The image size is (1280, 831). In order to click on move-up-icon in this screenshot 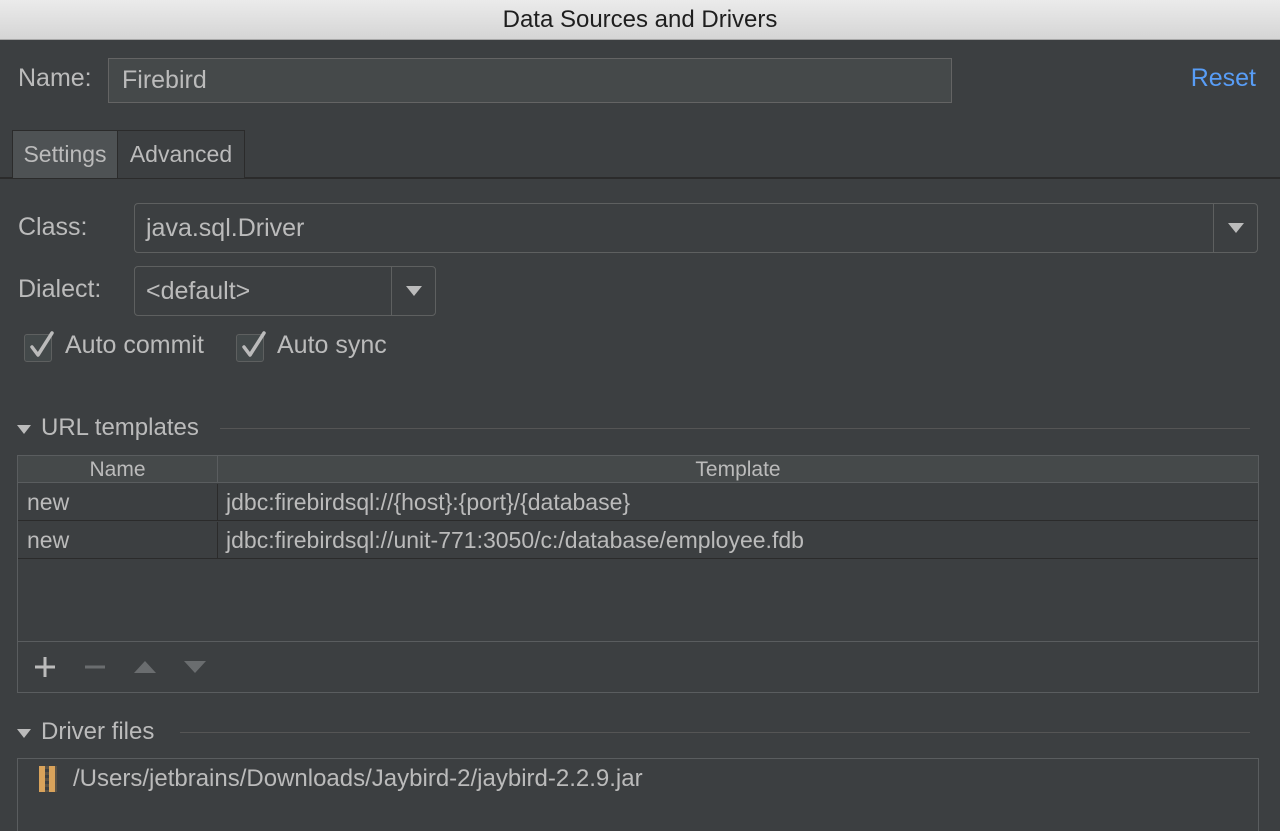, I will do `click(145, 667)`.